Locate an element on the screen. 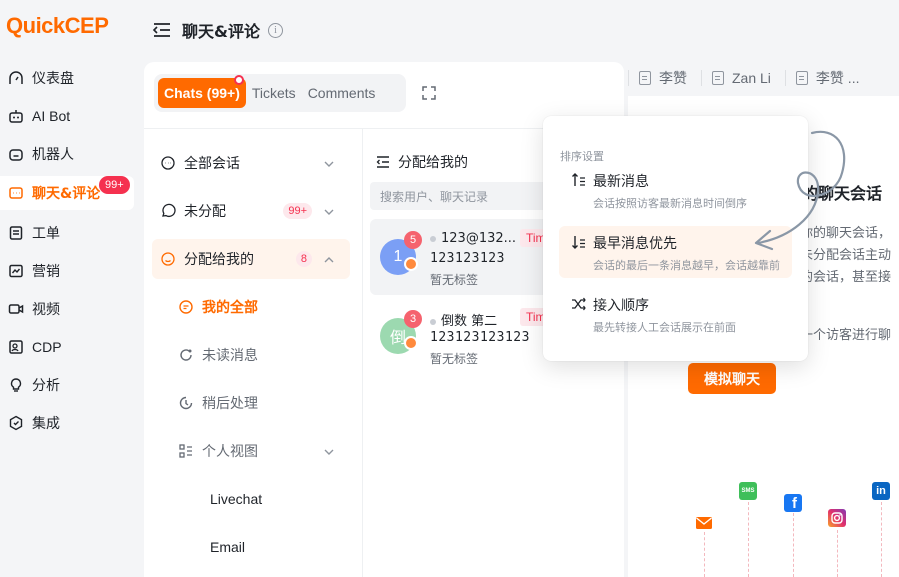 This screenshot has height=577, width=899. menu-assigned-to-me: 分配给我的 8 is located at coordinates (251, 259).